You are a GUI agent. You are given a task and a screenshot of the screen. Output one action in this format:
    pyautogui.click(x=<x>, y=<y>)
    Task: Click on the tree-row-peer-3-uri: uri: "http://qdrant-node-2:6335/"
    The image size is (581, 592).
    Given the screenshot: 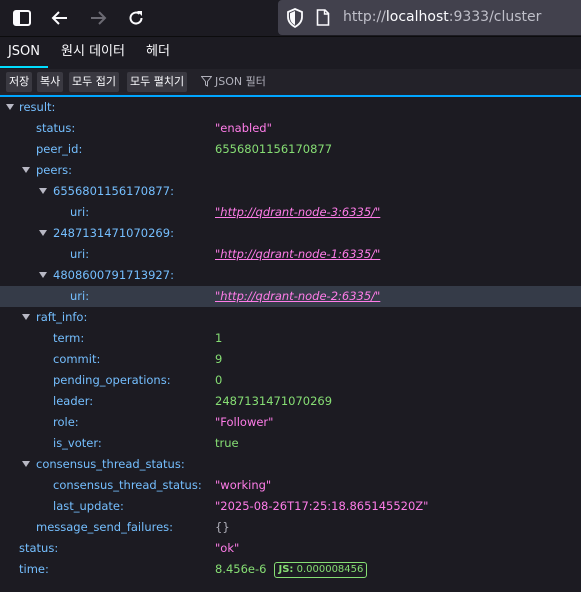 What is the action you would take?
    pyautogui.click(x=290, y=296)
    